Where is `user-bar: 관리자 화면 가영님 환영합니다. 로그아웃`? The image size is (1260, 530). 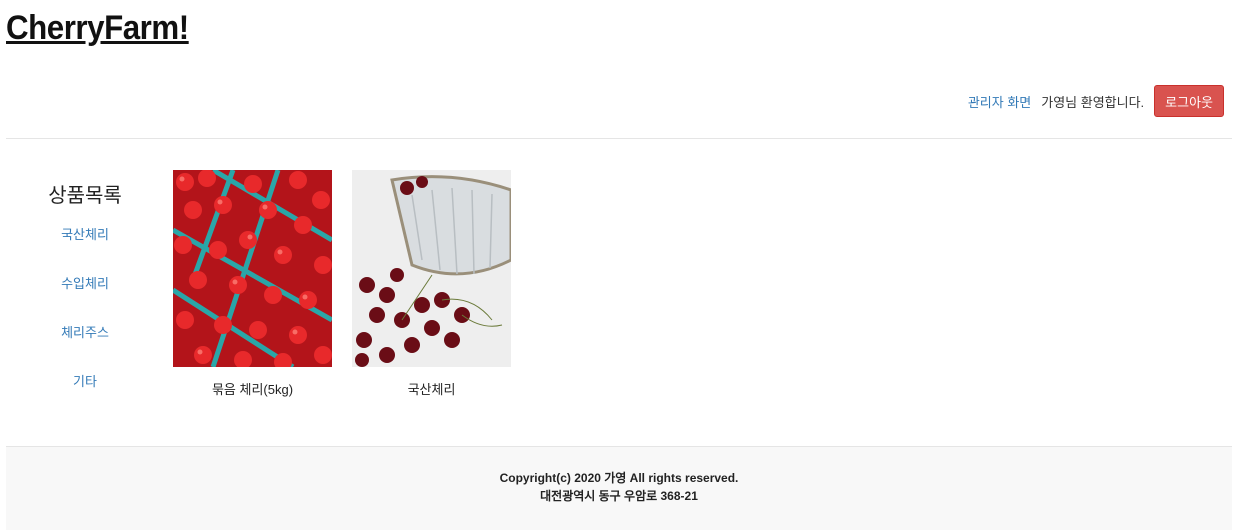 user-bar: 관리자 화면 가영님 환영합니다. 로그아웃 is located at coordinates (1096, 101).